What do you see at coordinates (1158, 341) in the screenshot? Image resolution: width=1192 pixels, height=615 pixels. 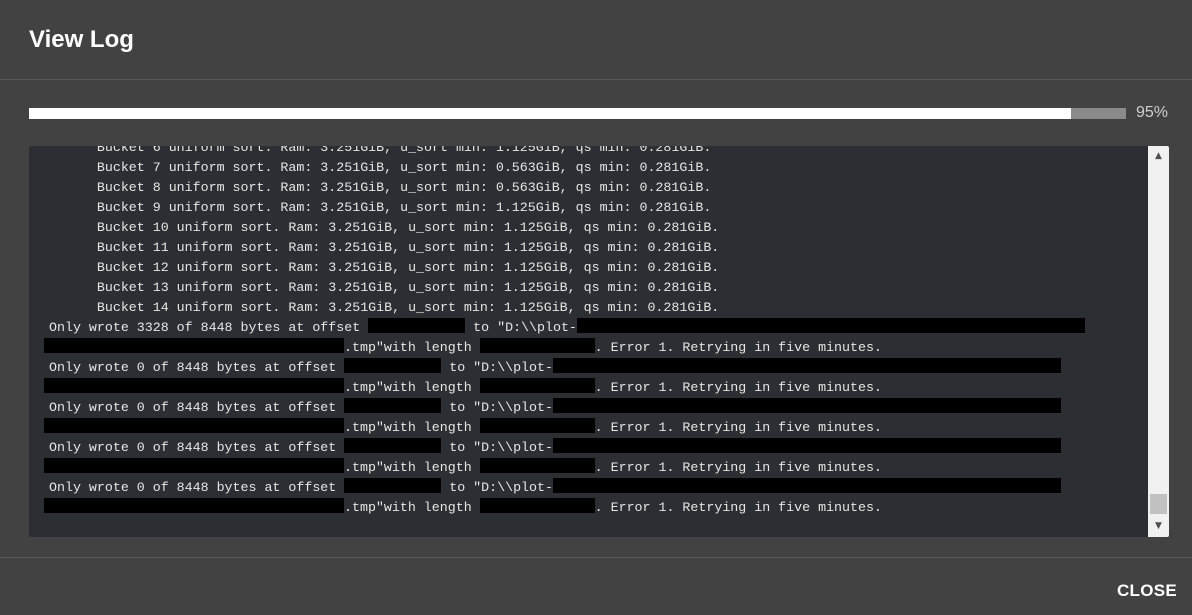 I see `log-scrollbar: ▲ ▼` at bounding box center [1158, 341].